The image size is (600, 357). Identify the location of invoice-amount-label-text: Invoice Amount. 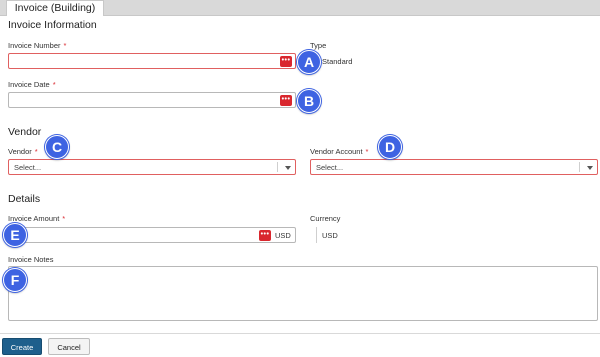
(34, 218).